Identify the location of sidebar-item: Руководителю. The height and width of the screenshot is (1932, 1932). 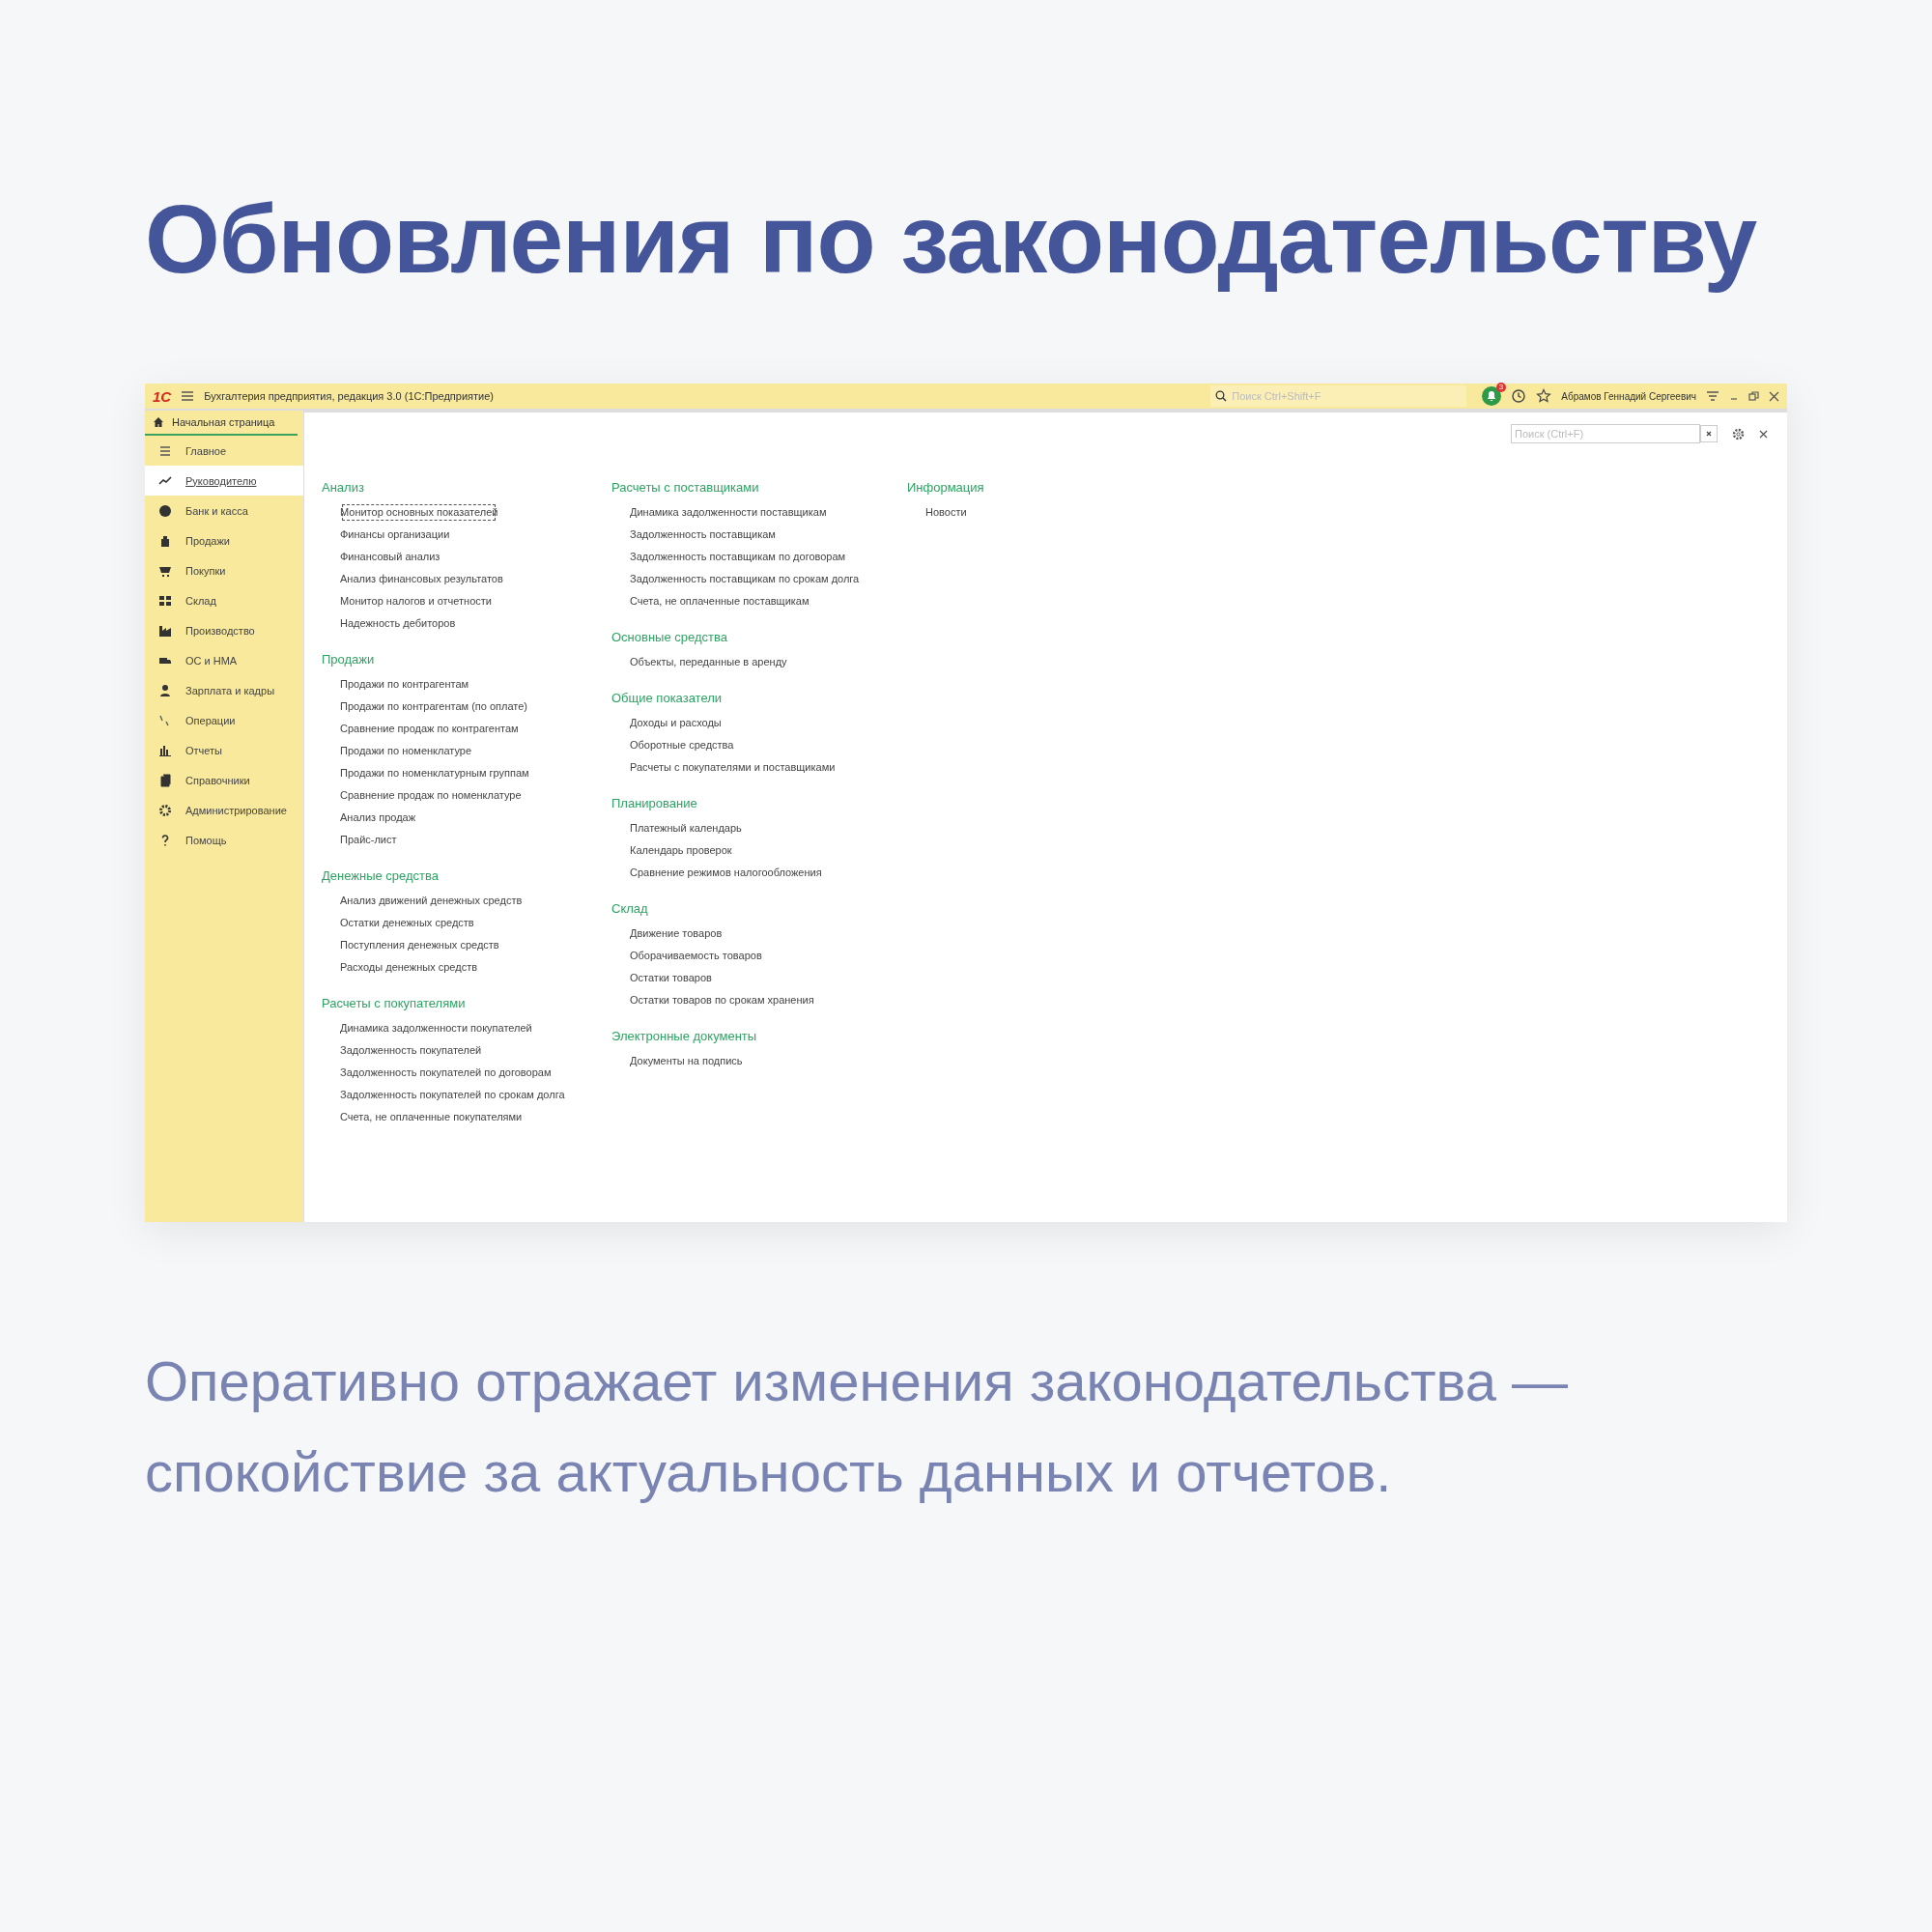
(224, 481).